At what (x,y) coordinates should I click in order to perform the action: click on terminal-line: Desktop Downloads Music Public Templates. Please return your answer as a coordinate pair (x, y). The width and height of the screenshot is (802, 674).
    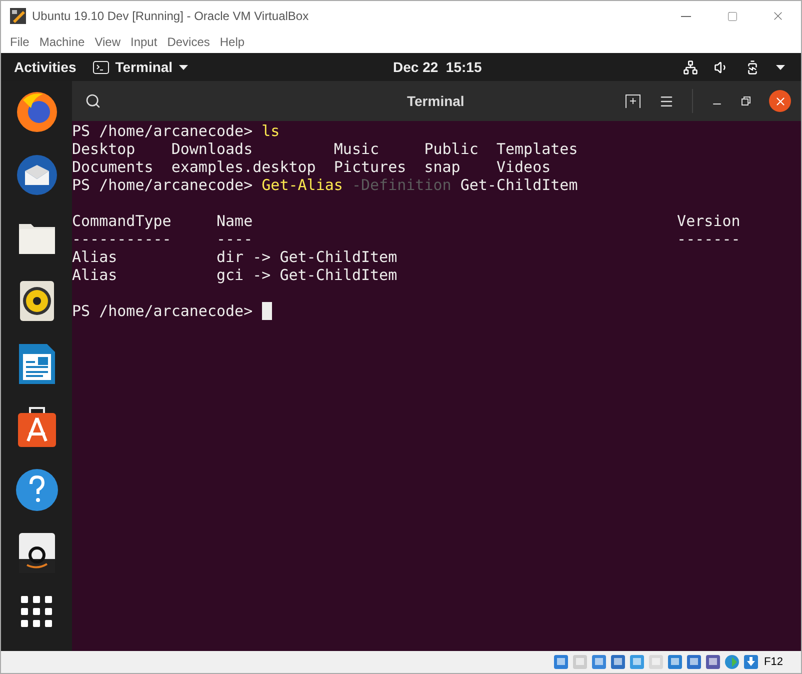
    Looking at the image, I should click on (325, 149).